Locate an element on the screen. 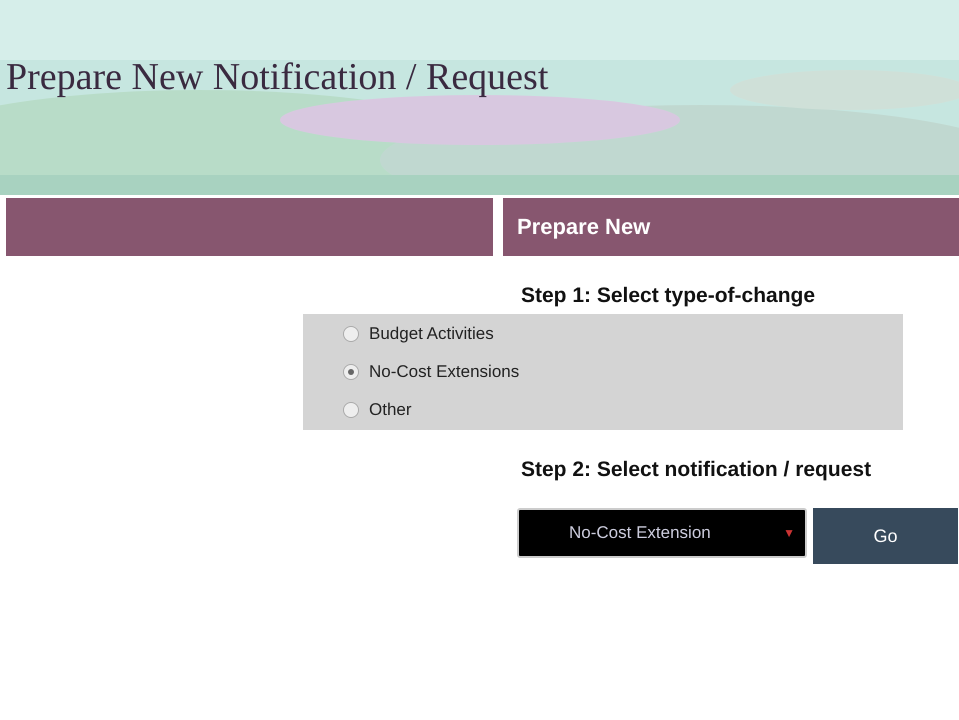 The width and height of the screenshot is (959, 720). page-title: Prepare New Notification / Request is located at coordinates (277, 77).